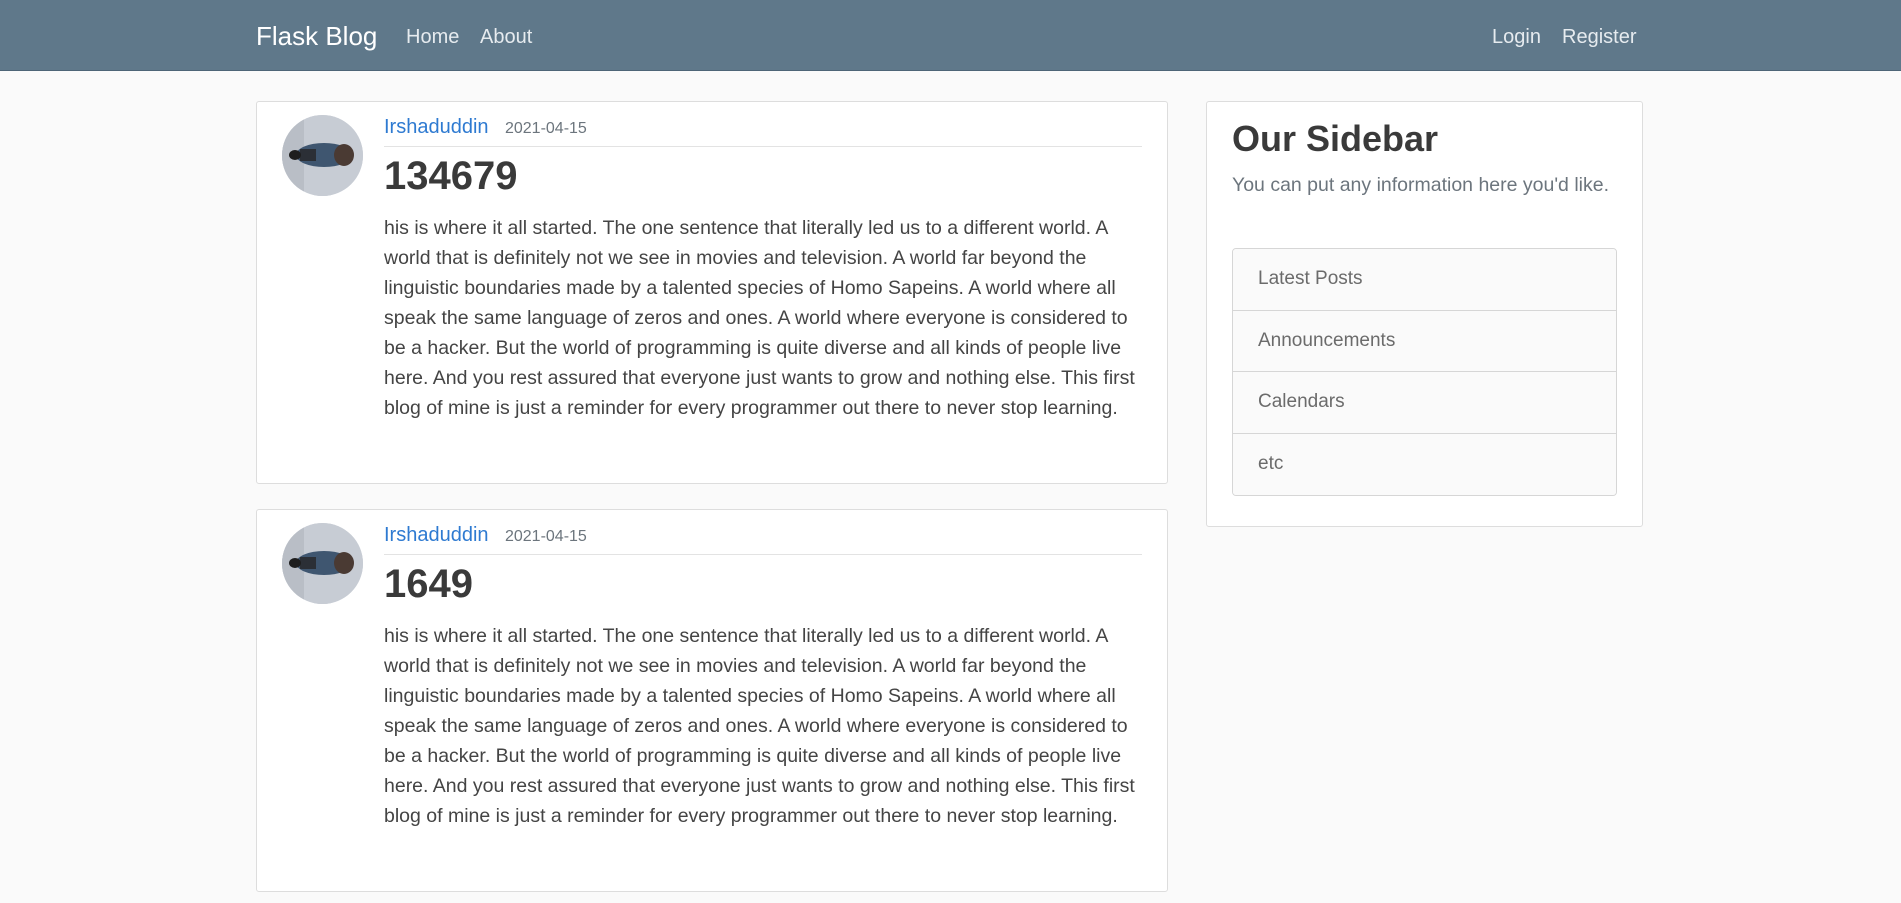  Describe the element at coordinates (316, 36) in the screenshot. I see `brand-link: Flask Blog` at that location.